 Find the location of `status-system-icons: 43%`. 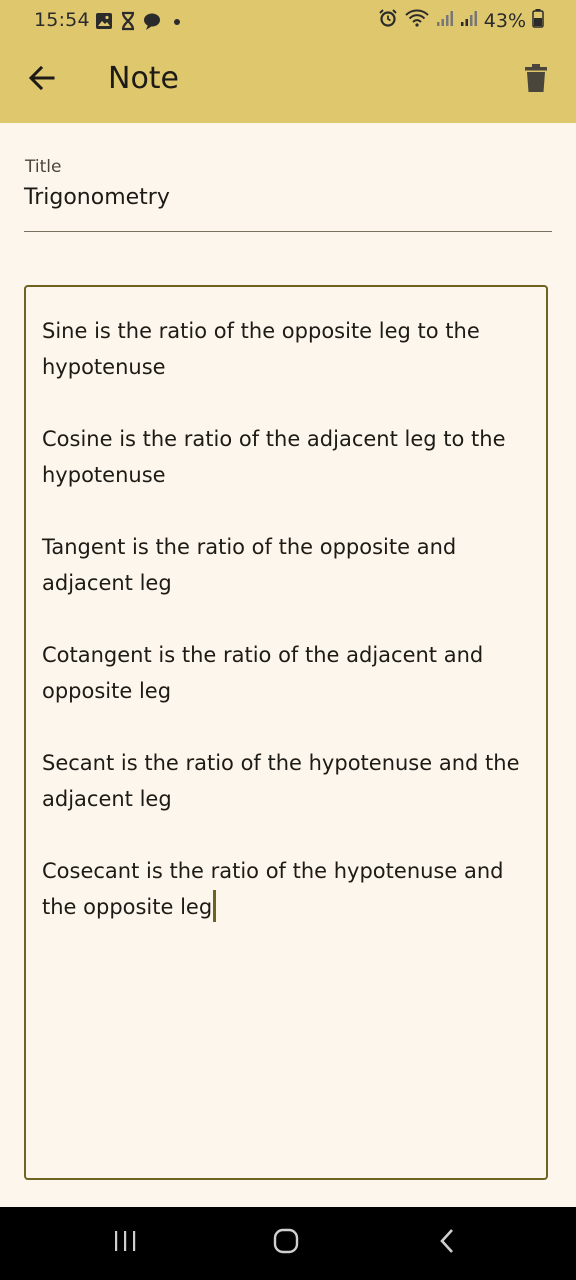

status-system-icons: 43% is located at coordinates (461, 21).